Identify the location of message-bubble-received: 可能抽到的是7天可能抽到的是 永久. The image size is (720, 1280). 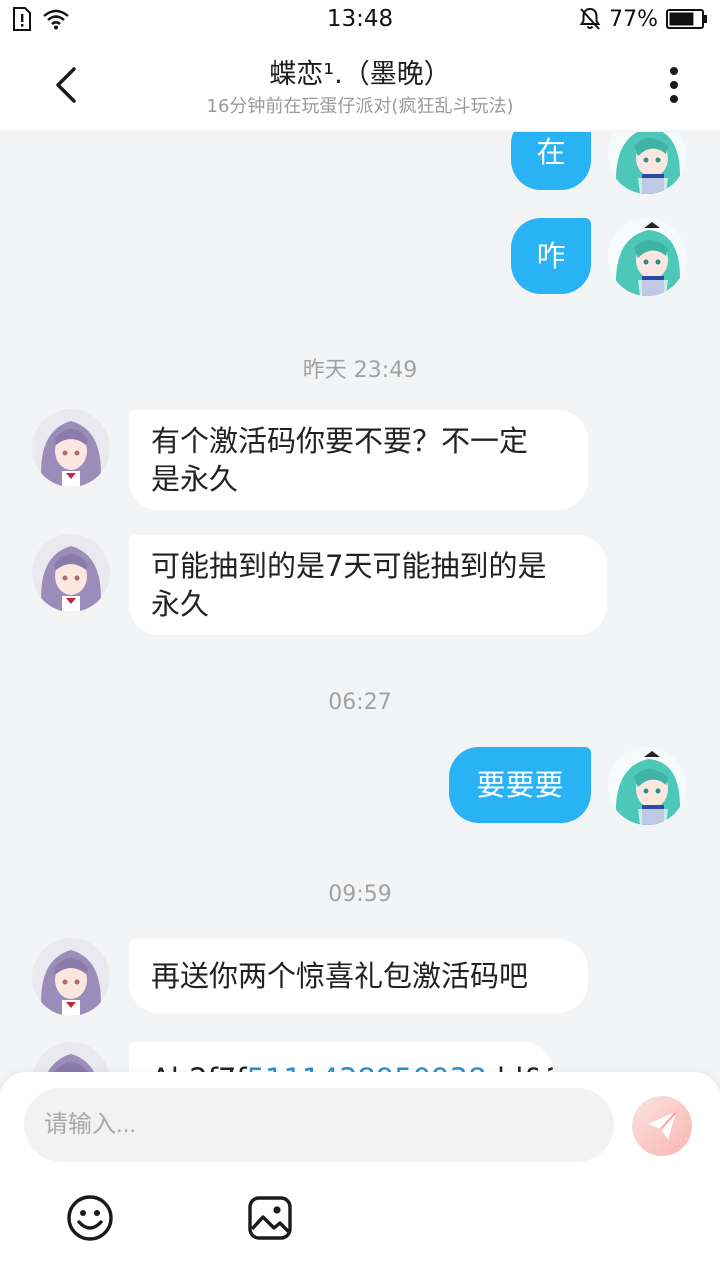
(368, 585).